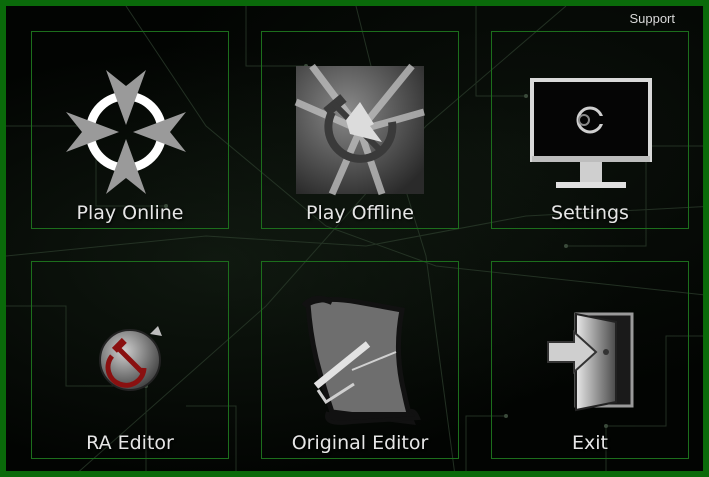 The image size is (709, 477). I want to click on online-crosshair-icon, so click(126, 132).